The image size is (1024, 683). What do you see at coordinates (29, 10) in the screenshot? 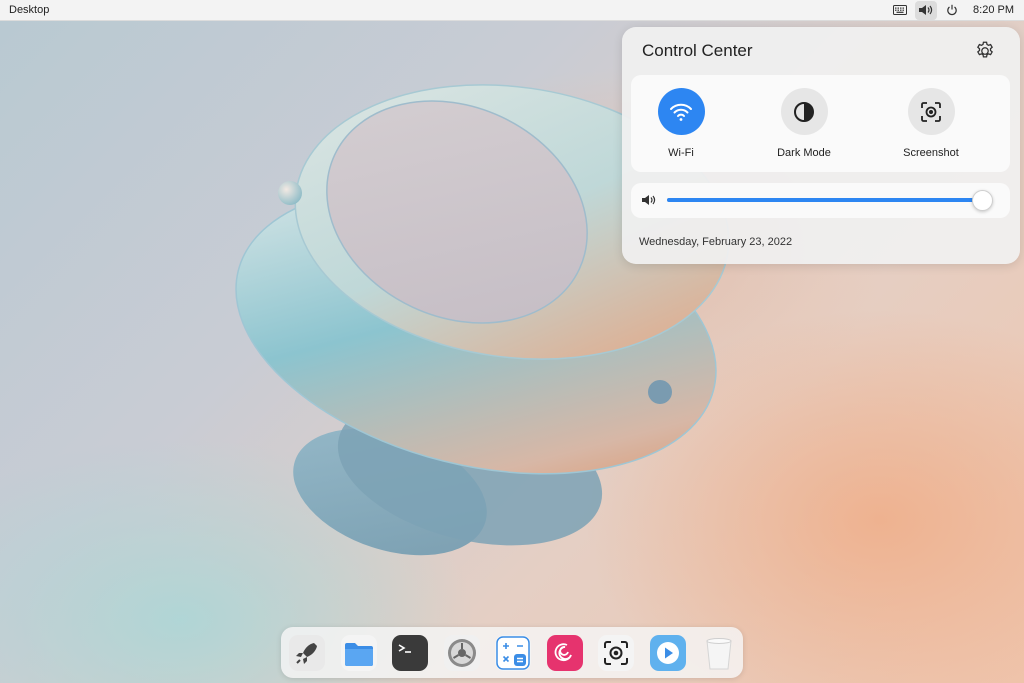
I see `window-title: Desktop` at bounding box center [29, 10].